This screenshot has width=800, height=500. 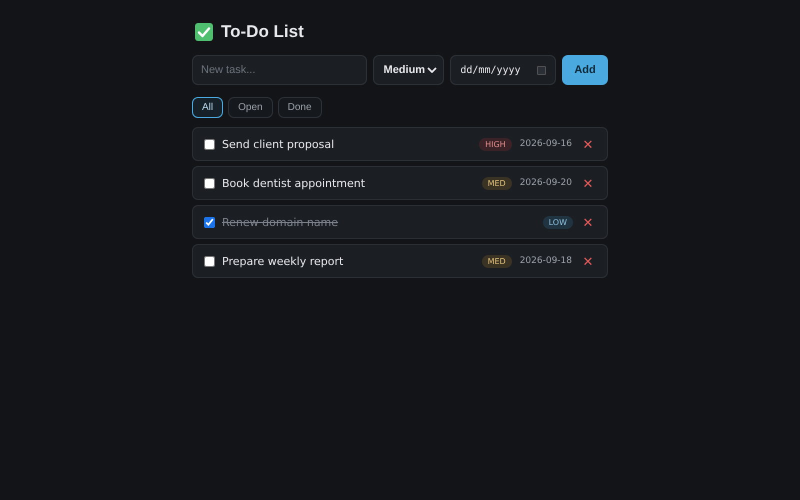 I want to click on task-text: Prepare weekly report, so click(x=283, y=261).